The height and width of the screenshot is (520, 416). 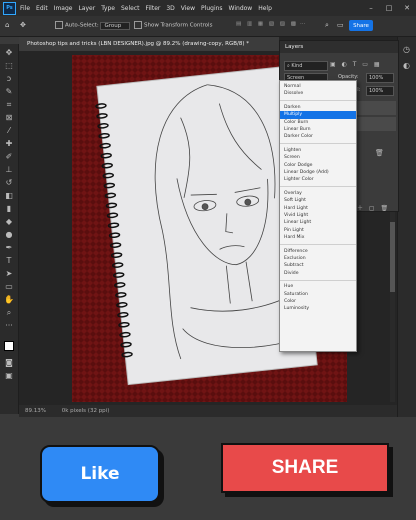 I want to click on opacity-field: 100%, so click(x=380, y=78).